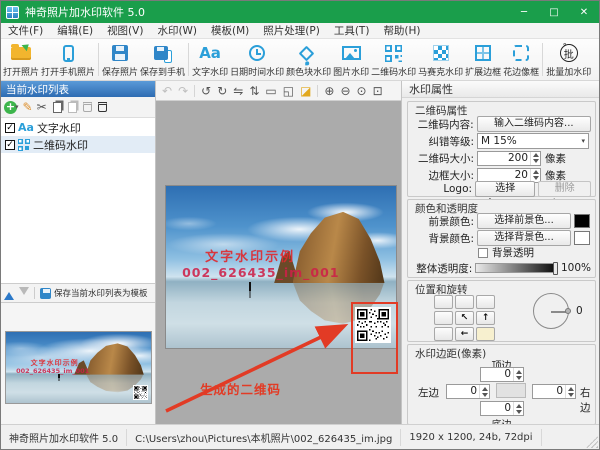 The height and width of the screenshot is (450, 600). Describe the element at coordinates (501, 311) in the screenshot. I see `position-rotation-group: 位置和旋转 ↖ ↑ ← 0` at that location.